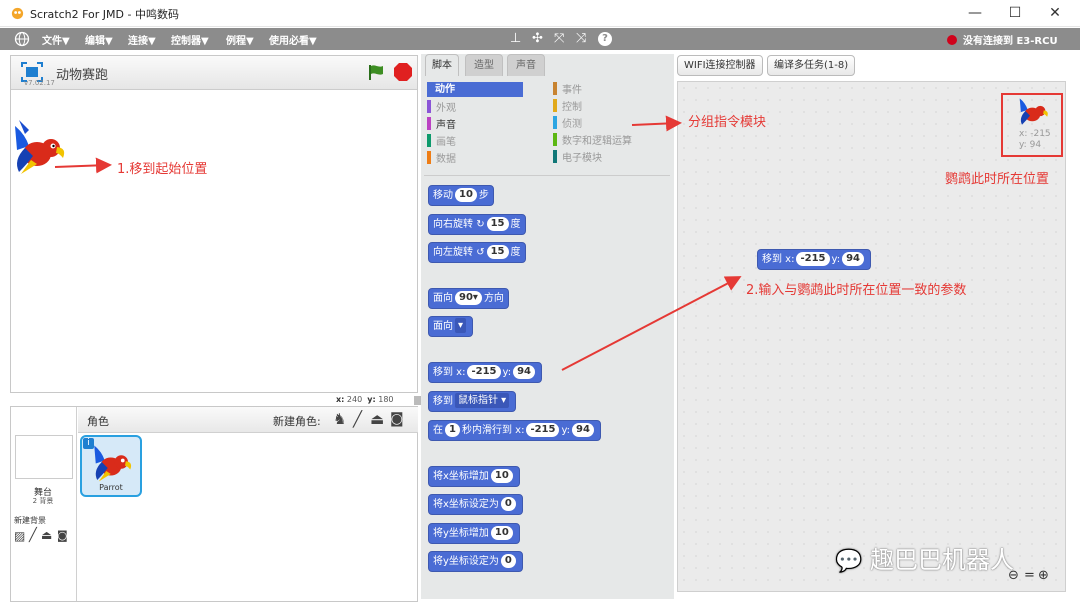  I want to click on category-motion: 动作, so click(475, 89).